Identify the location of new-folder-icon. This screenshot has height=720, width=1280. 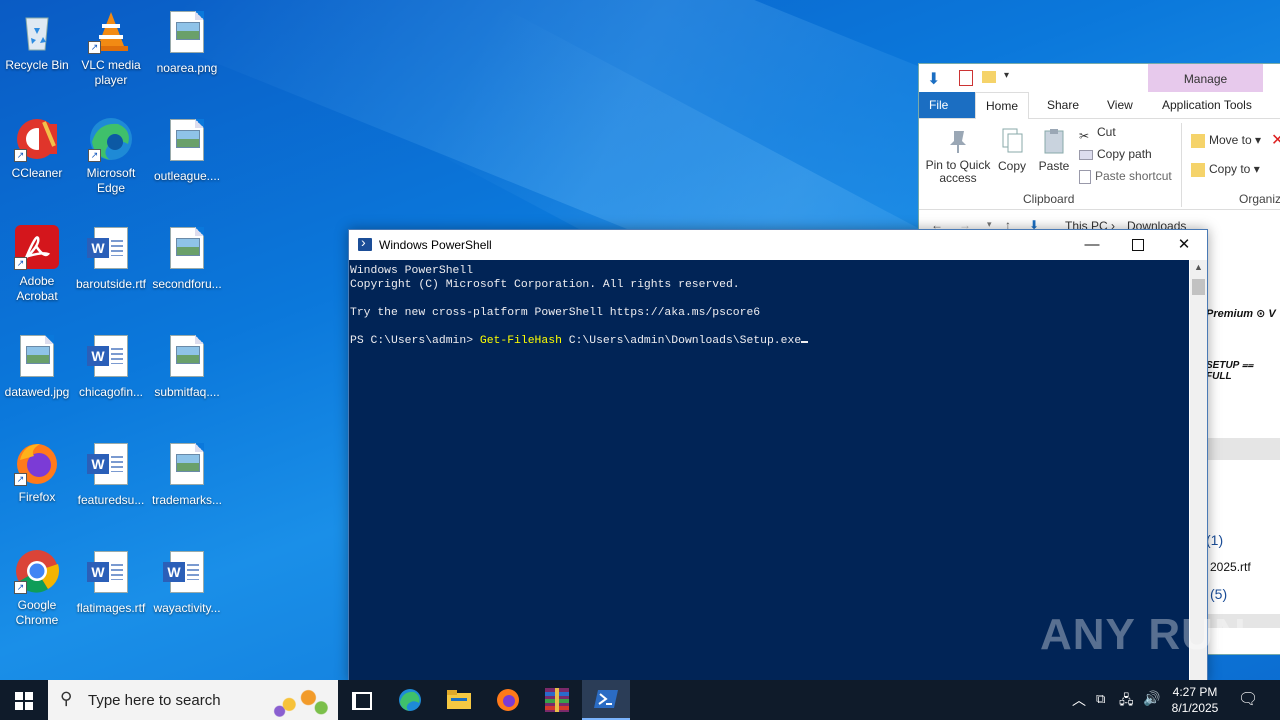
(989, 77).